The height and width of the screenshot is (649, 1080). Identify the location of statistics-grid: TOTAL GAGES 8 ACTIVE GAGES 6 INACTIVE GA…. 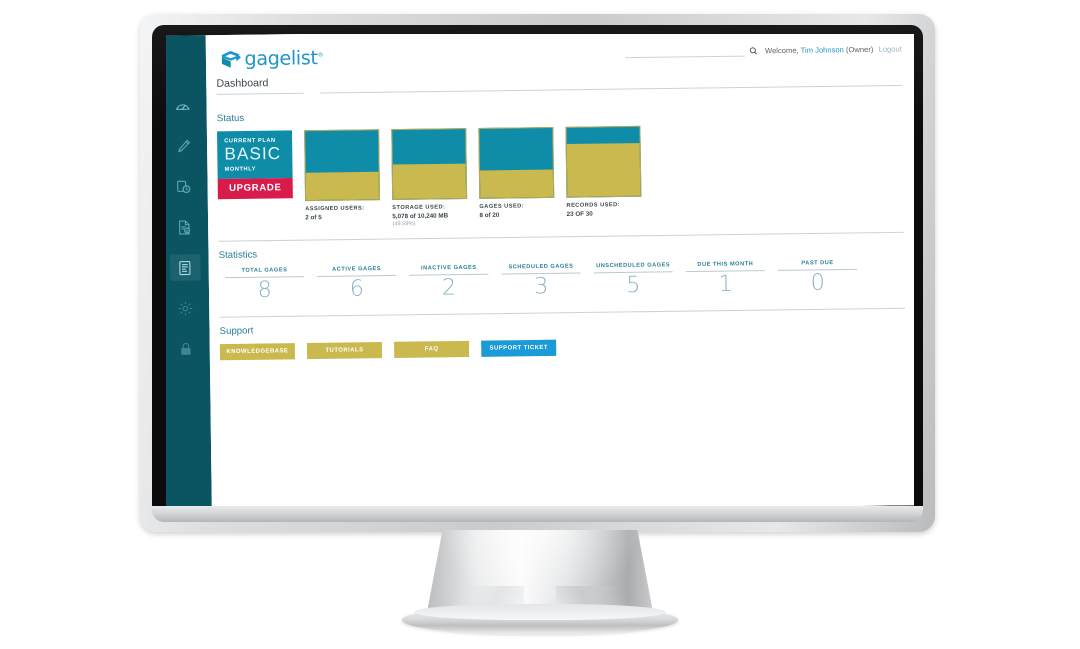
(562, 282).